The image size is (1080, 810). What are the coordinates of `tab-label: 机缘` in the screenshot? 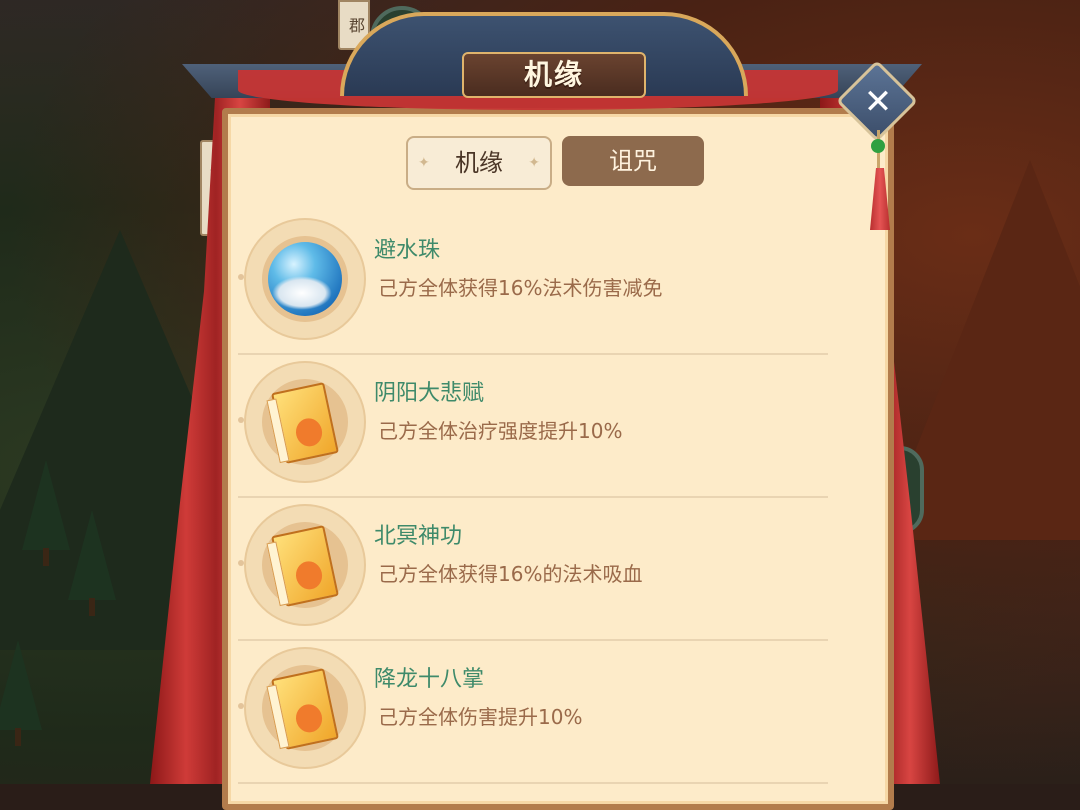 It's located at (479, 163).